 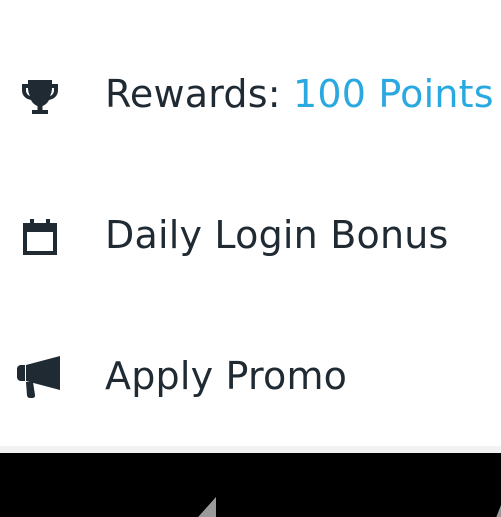 I want to click on divider, so click(x=250, y=449).